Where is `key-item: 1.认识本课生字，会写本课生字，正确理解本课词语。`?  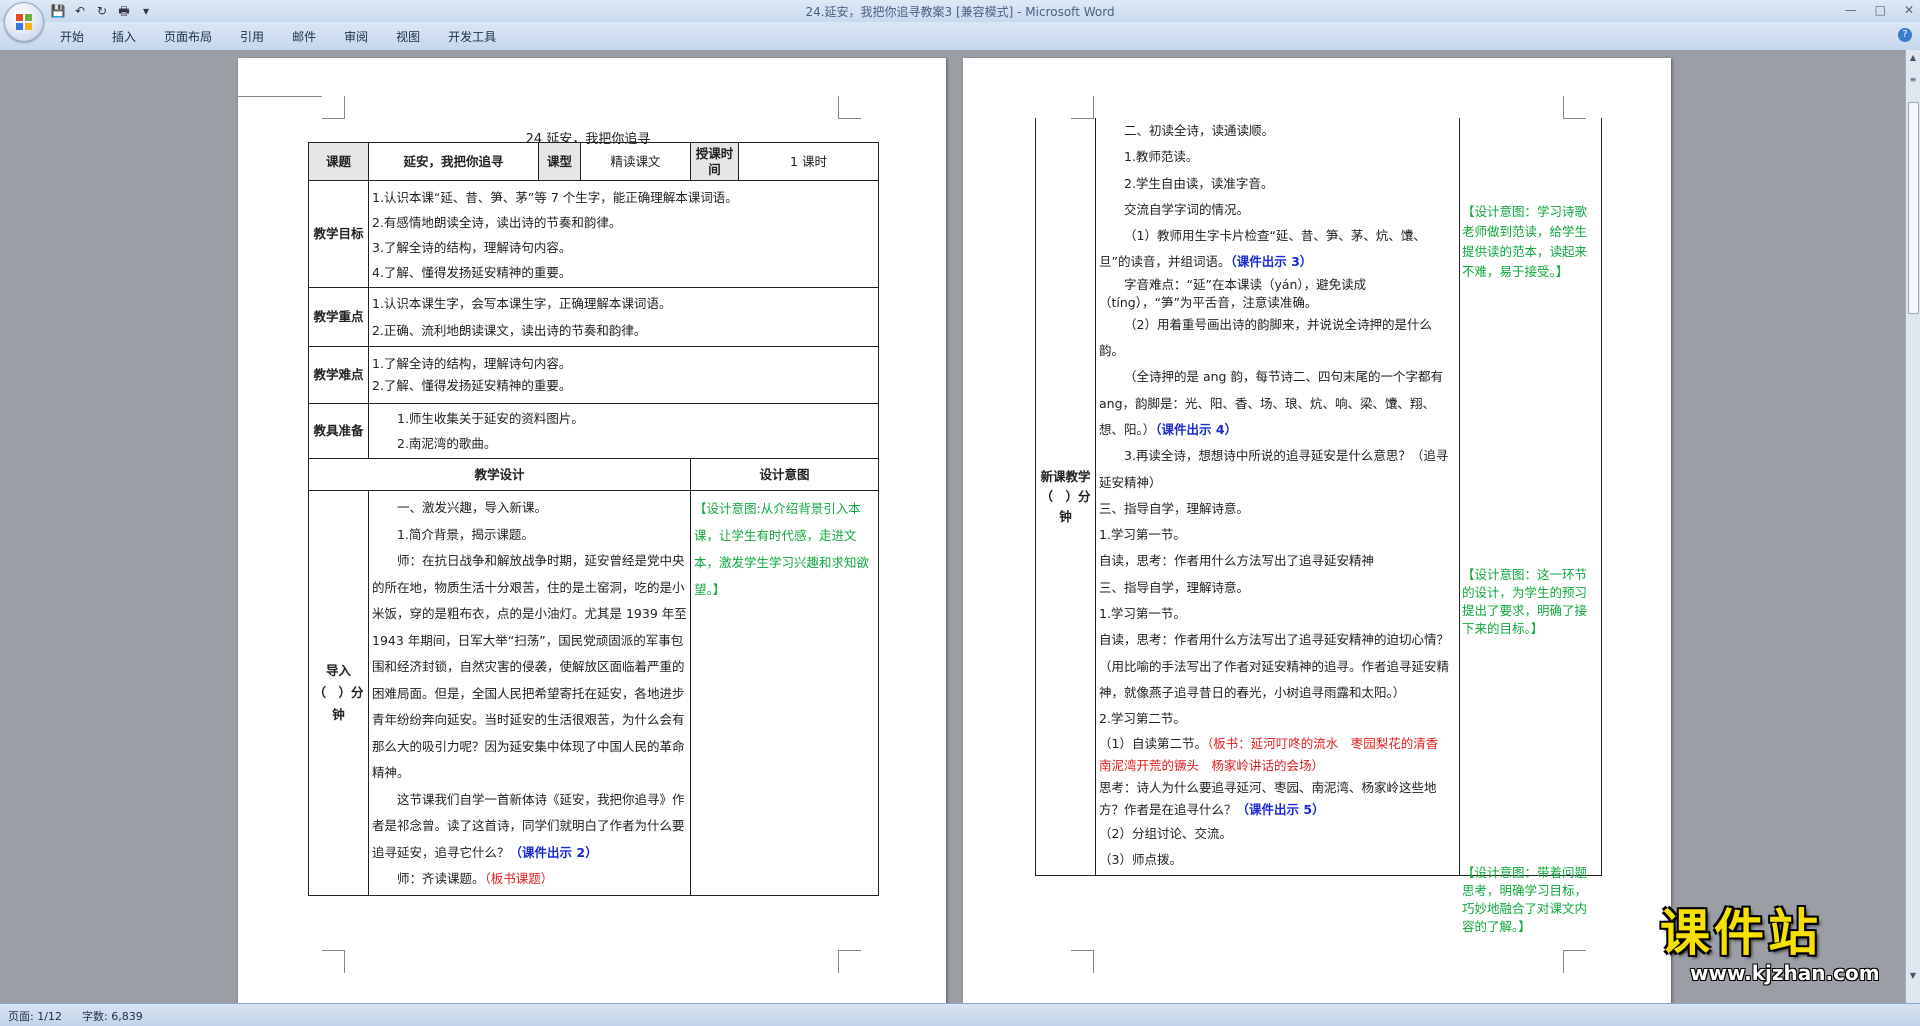 key-item: 1.认识本课生字，会写本课生字，正确理解本课词语。 is located at coordinates (522, 303).